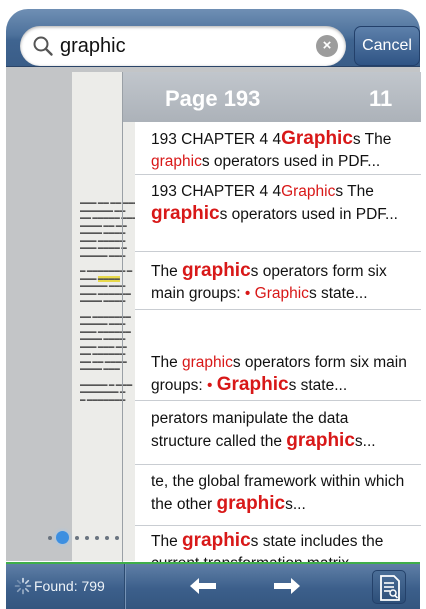  Describe the element at coordinates (124, 586) in the screenshot. I see `toolbar-divider` at that location.